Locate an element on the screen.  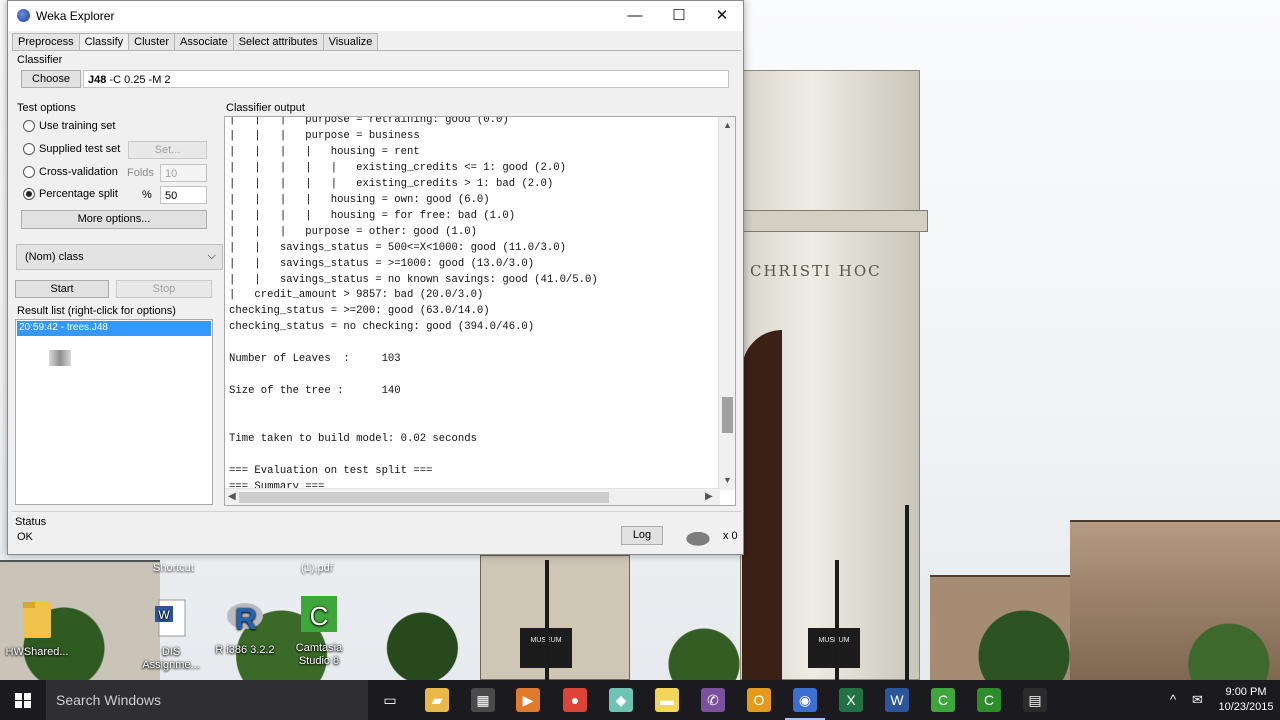
paper-icon: ◆ is located at coordinates (621, 700).